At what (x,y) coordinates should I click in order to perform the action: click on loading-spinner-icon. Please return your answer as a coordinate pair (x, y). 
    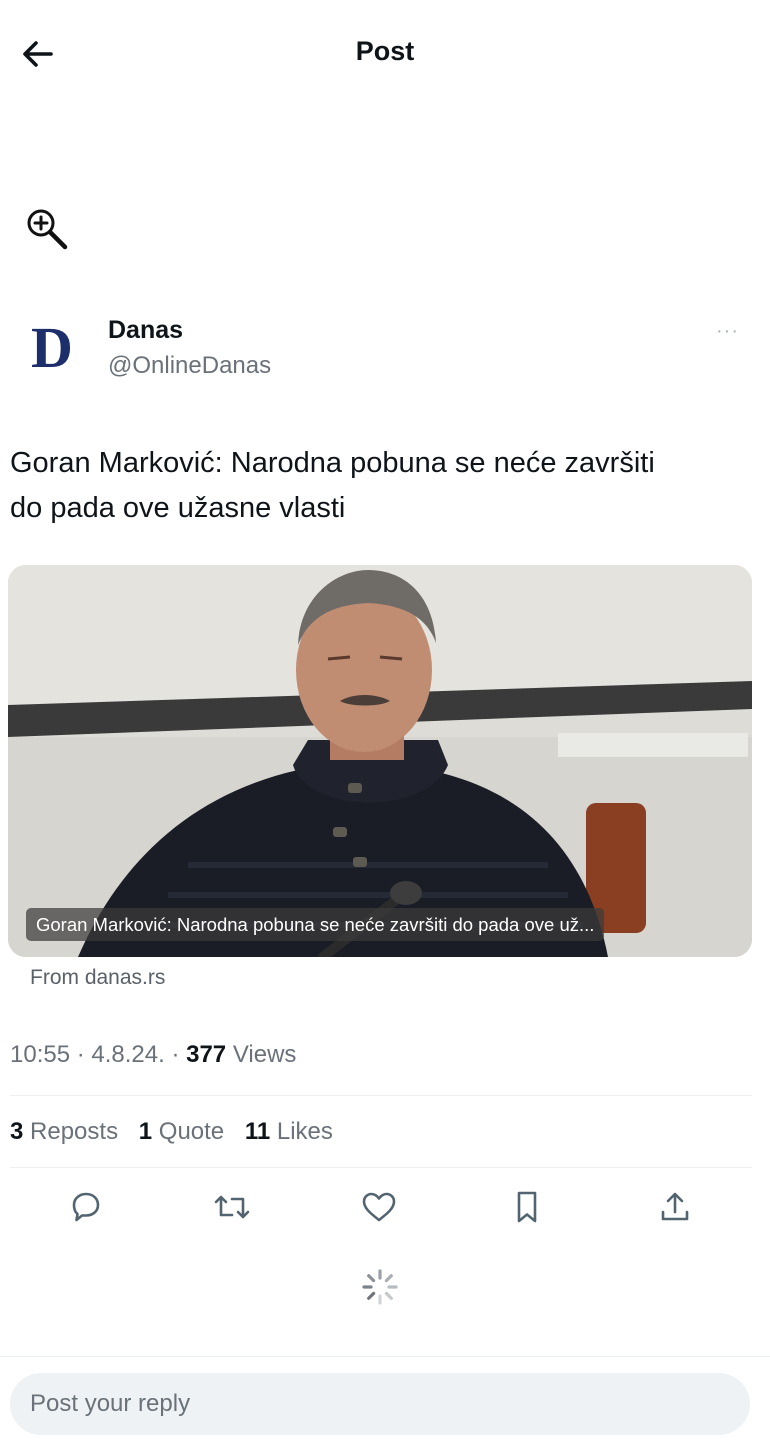
    Looking at the image, I should click on (380, 1287).